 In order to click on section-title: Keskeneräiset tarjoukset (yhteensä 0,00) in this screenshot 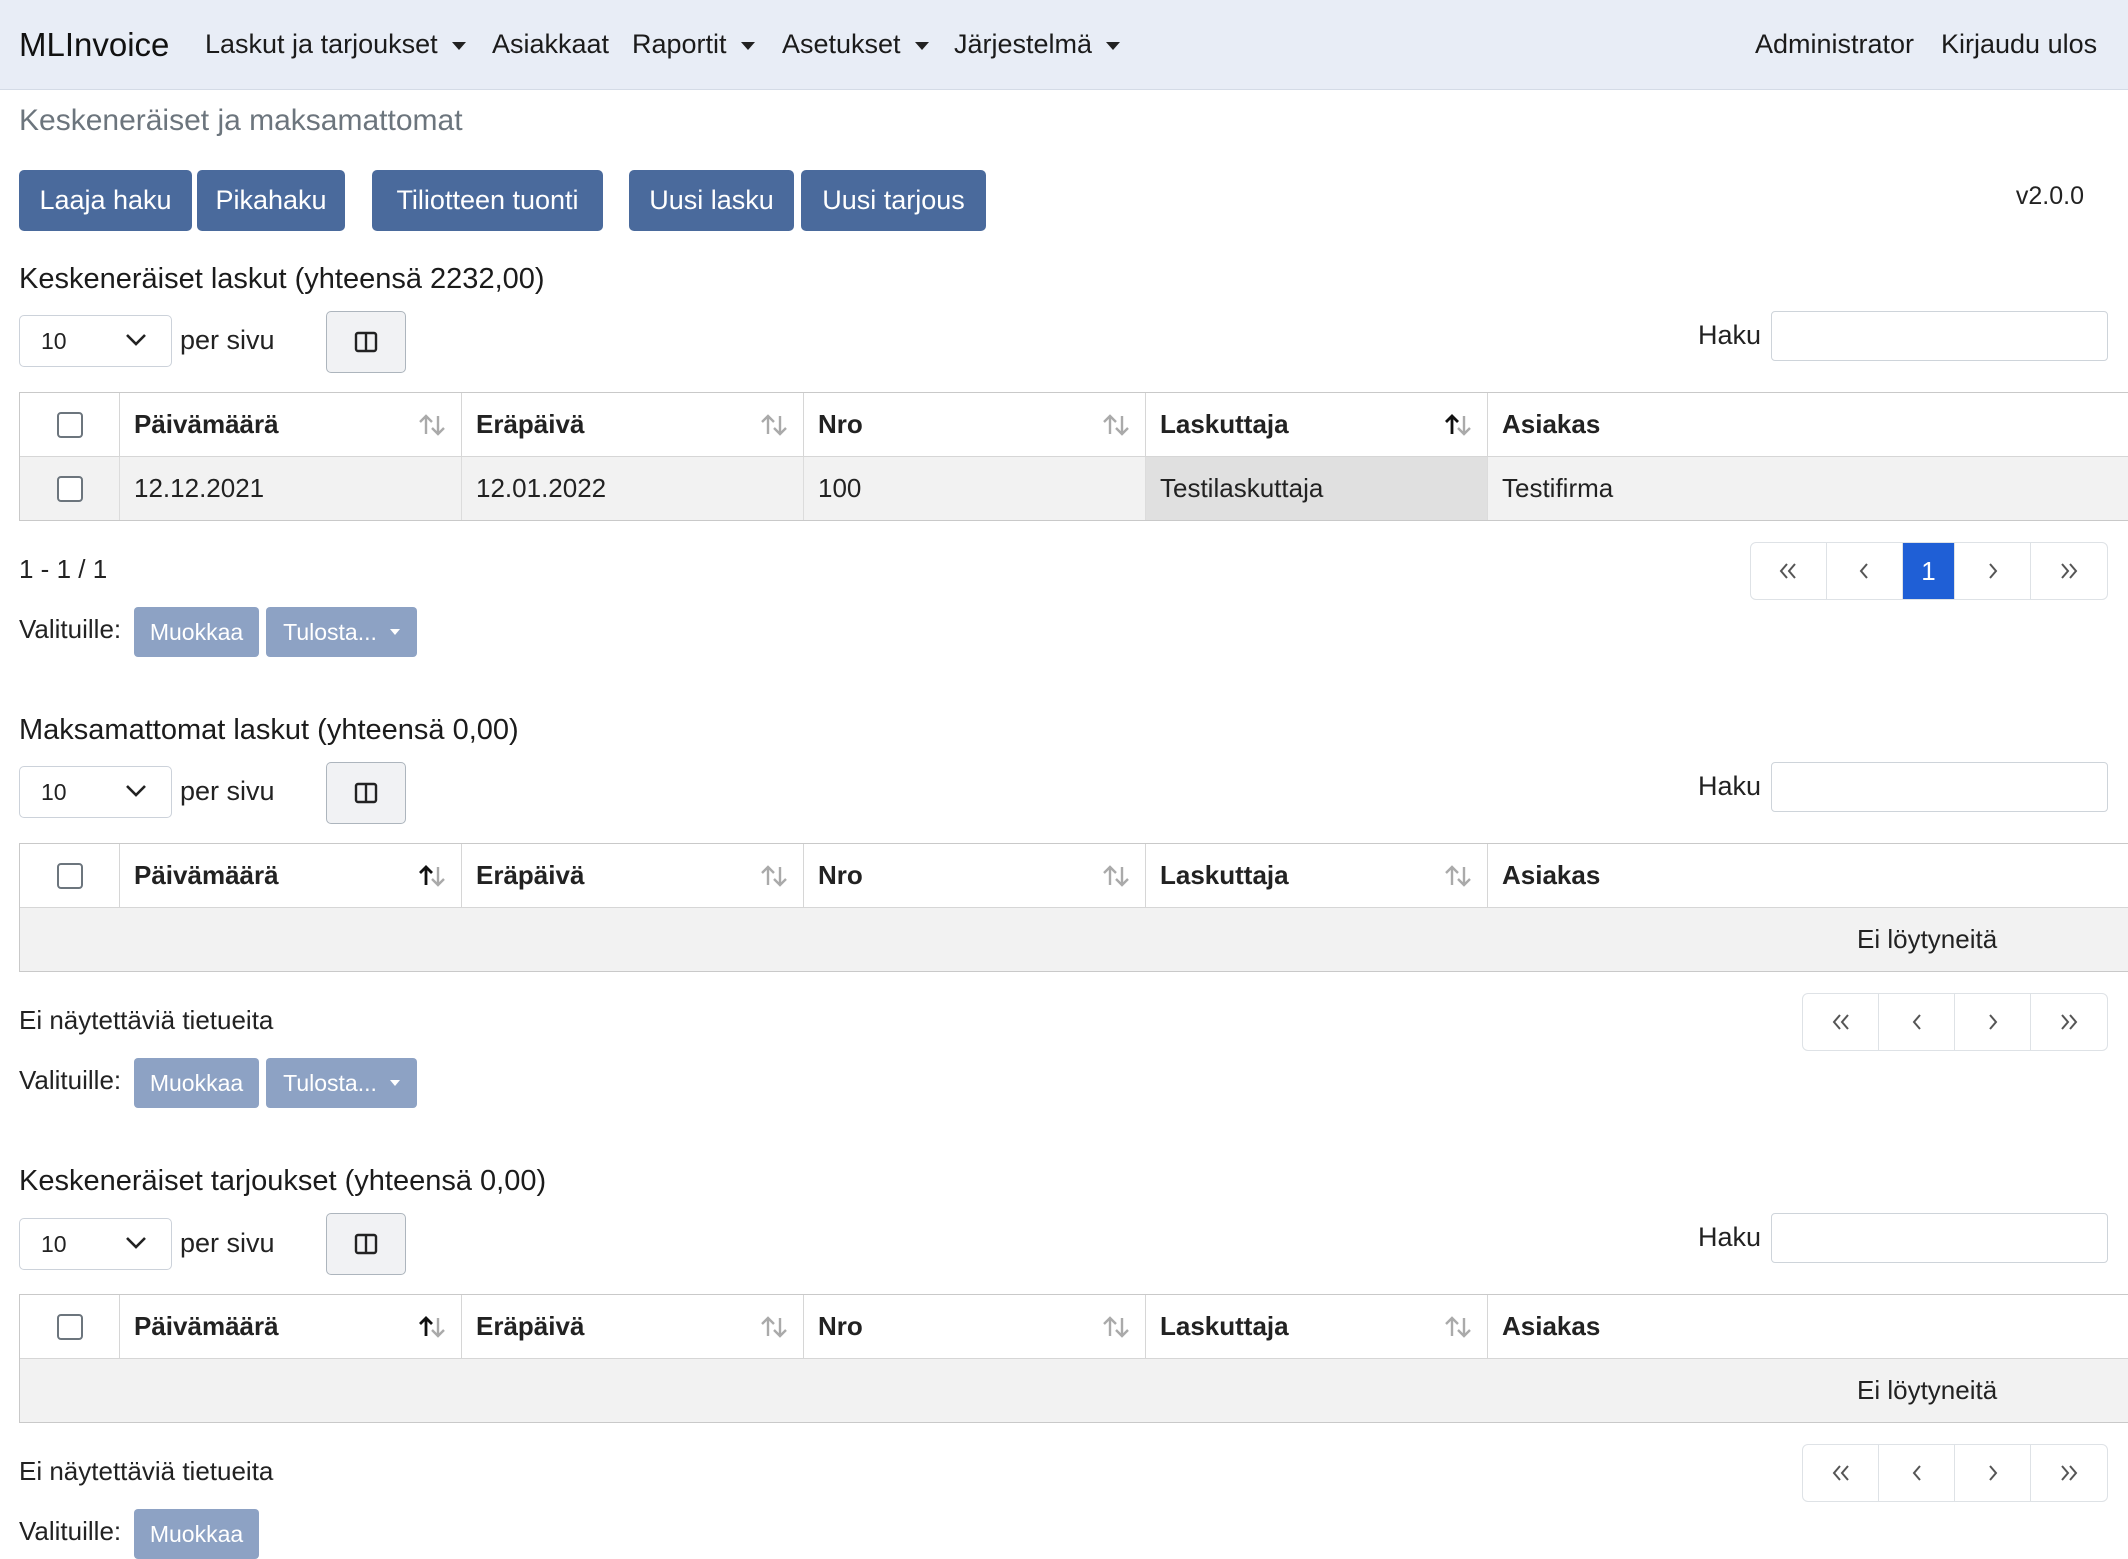, I will do `click(283, 1181)`.